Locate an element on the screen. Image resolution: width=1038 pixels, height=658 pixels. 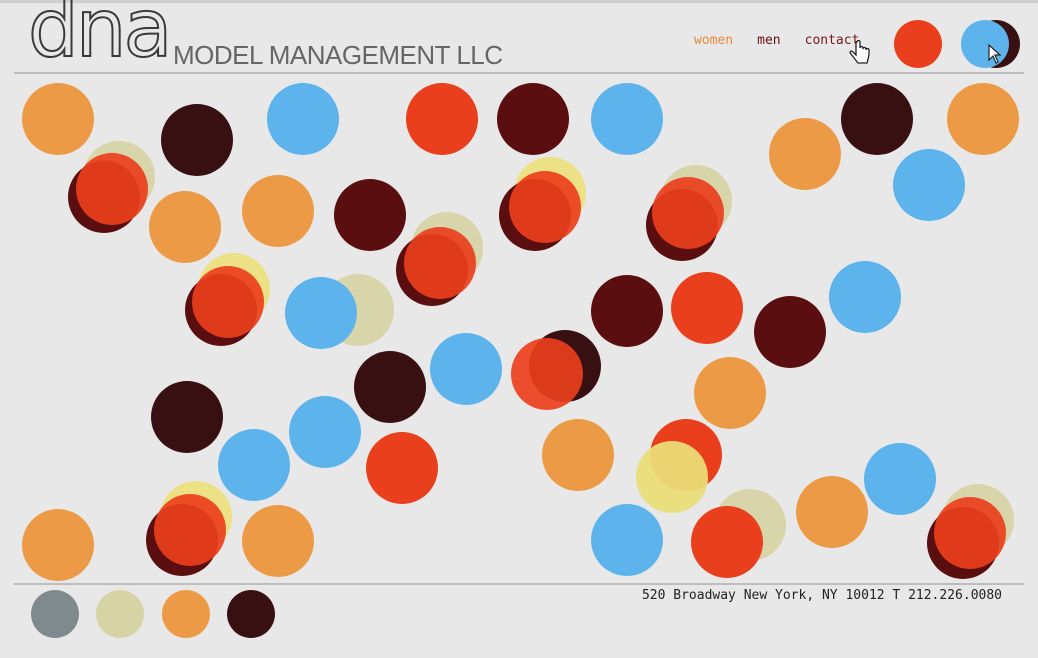
main-nav: women men contact is located at coordinates (776, 40).